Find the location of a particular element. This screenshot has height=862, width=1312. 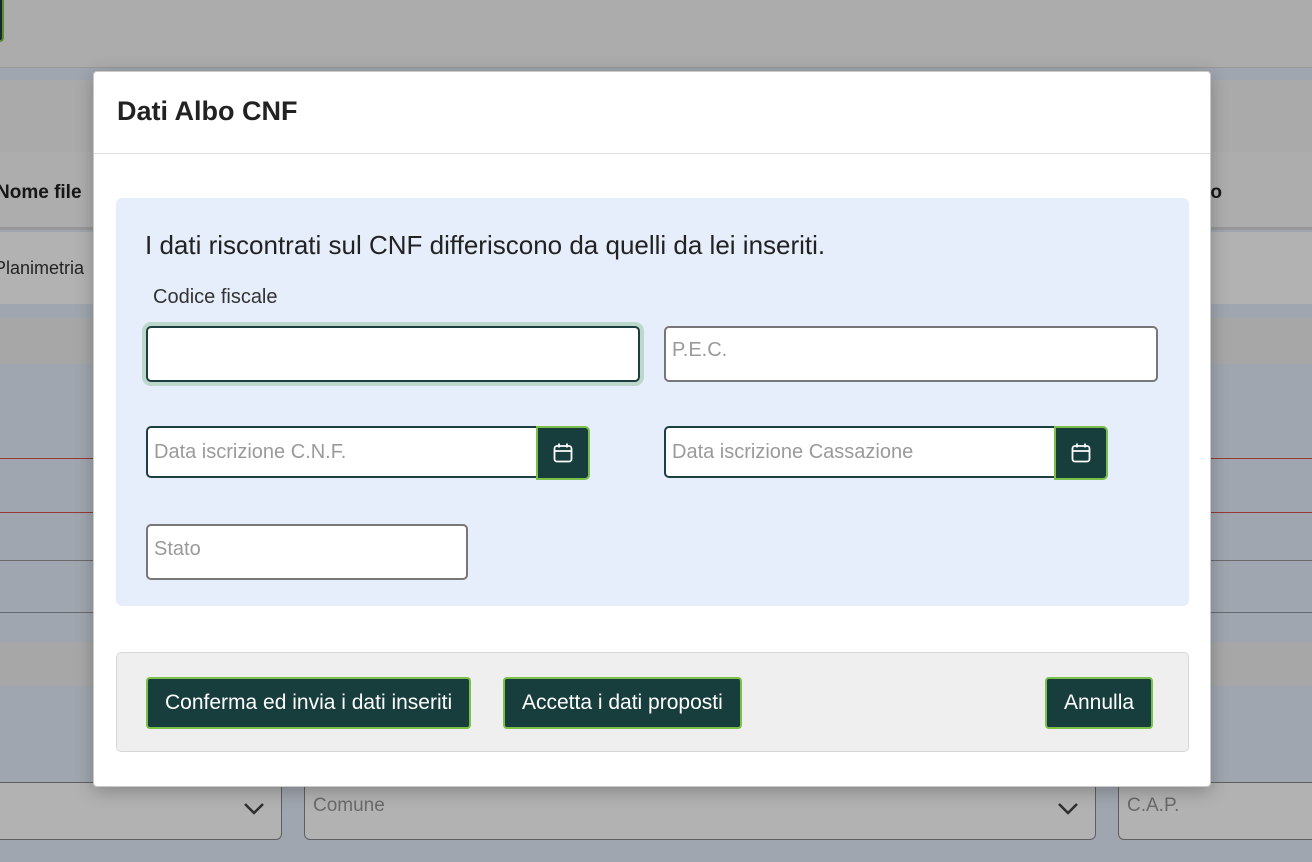

calendar-button-cassazione is located at coordinates (1081, 453).